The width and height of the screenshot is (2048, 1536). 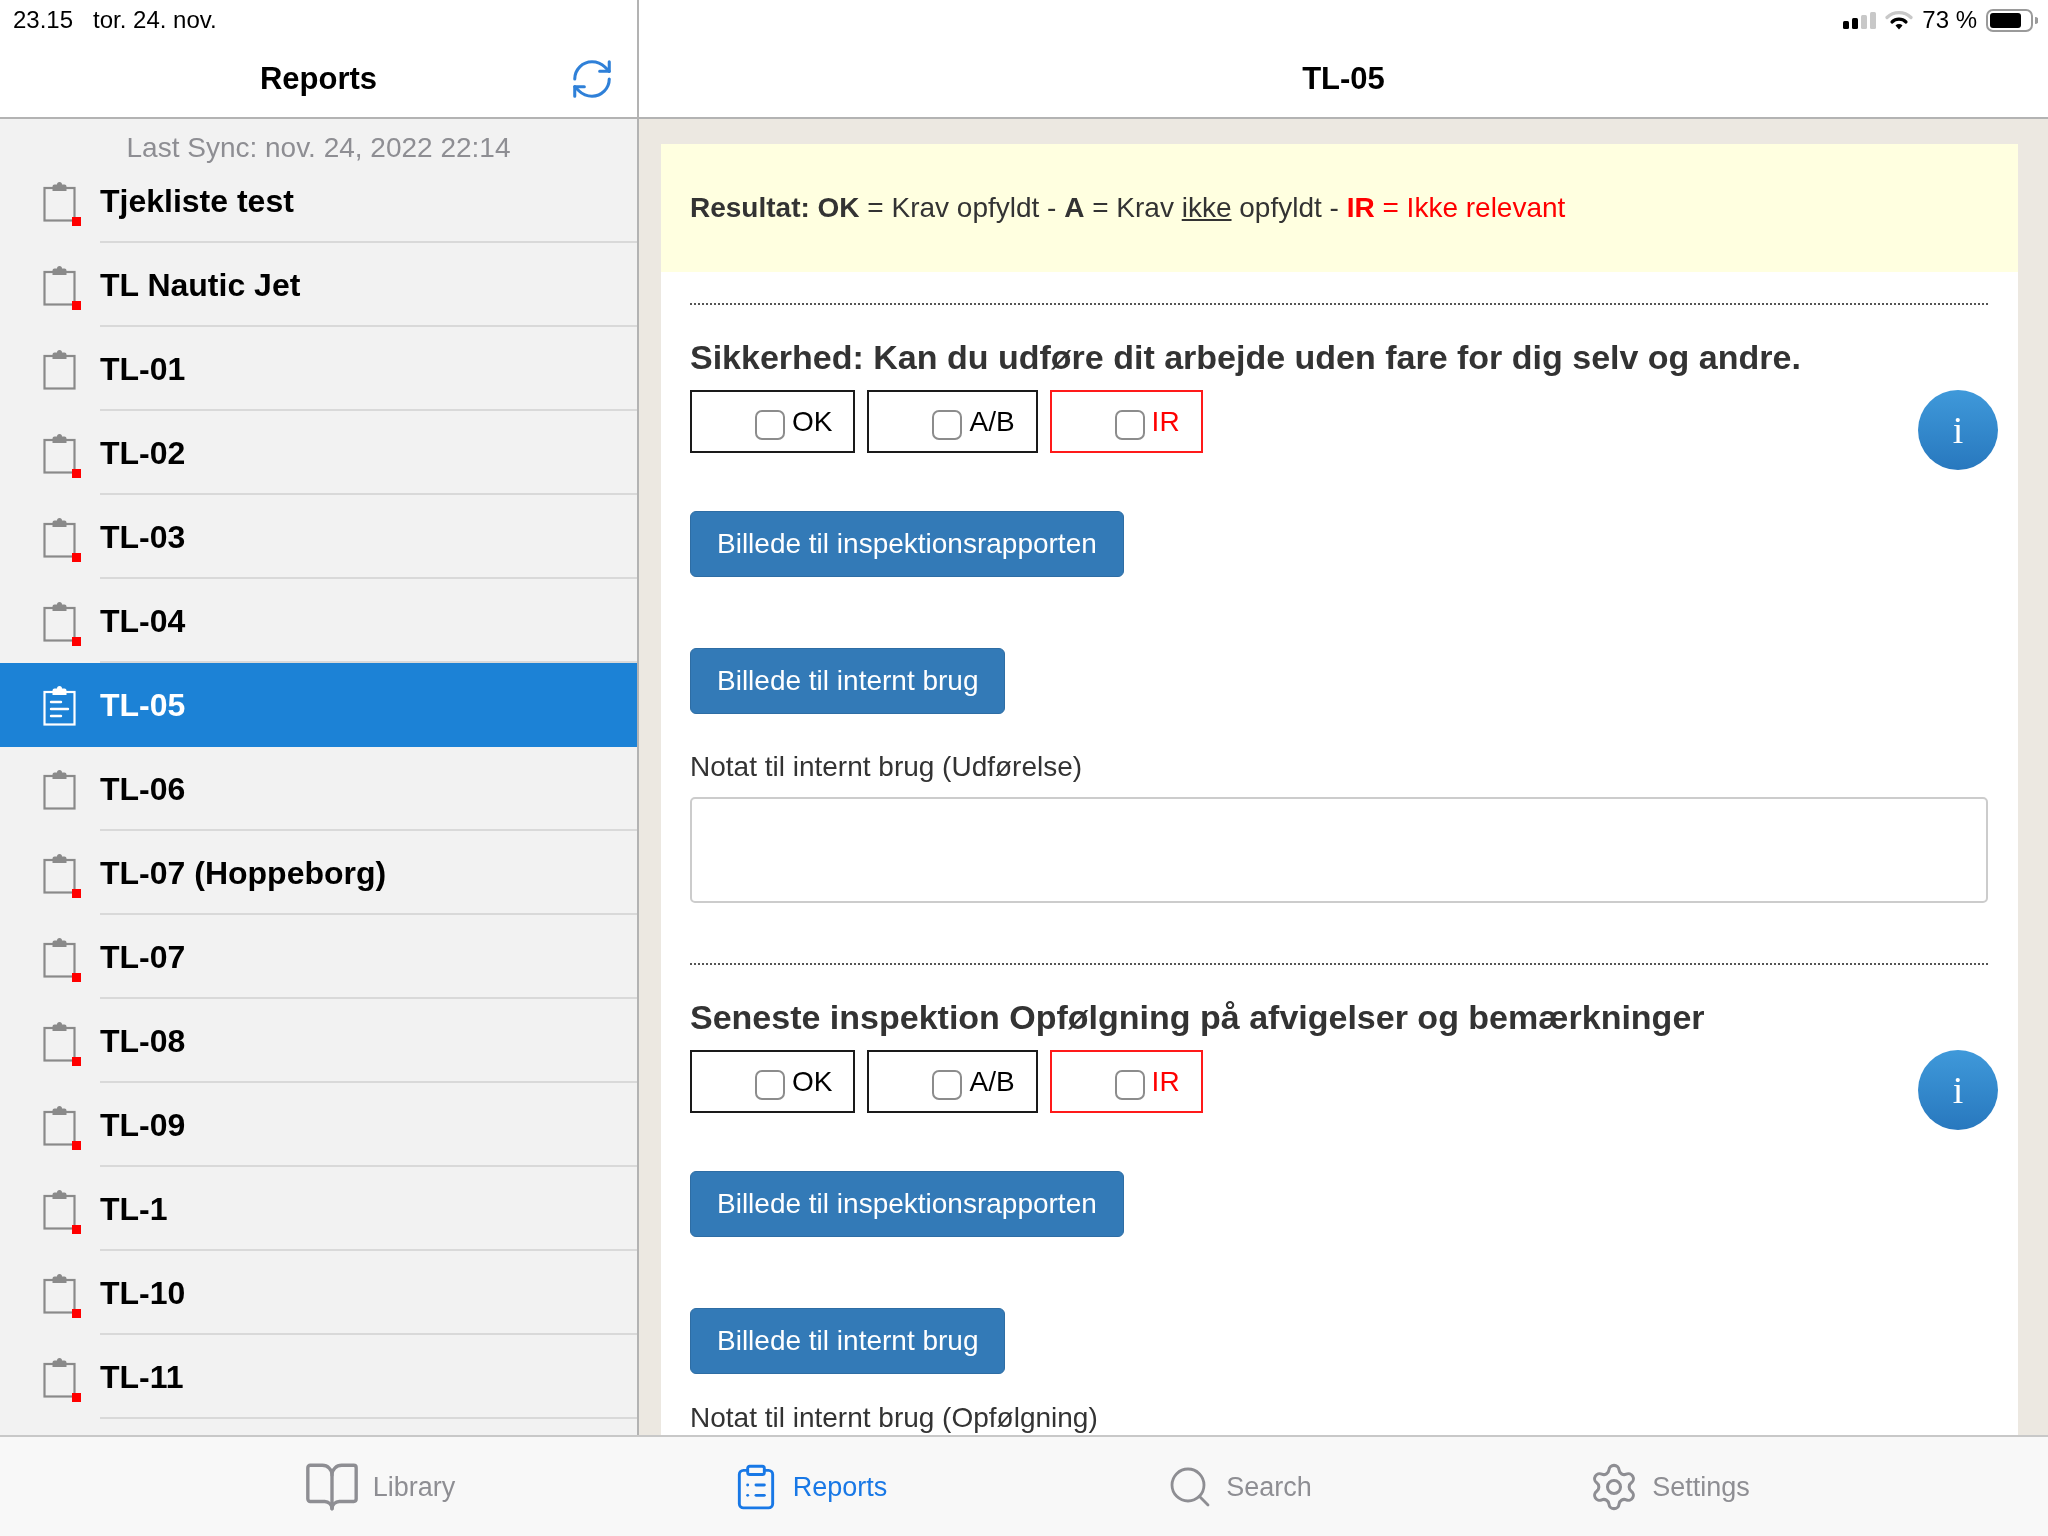 I want to click on question-heading: Sikkerhed: Kan du udføre dit arbejde uden fare for dig selv og andre., so click(x=1246, y=357).